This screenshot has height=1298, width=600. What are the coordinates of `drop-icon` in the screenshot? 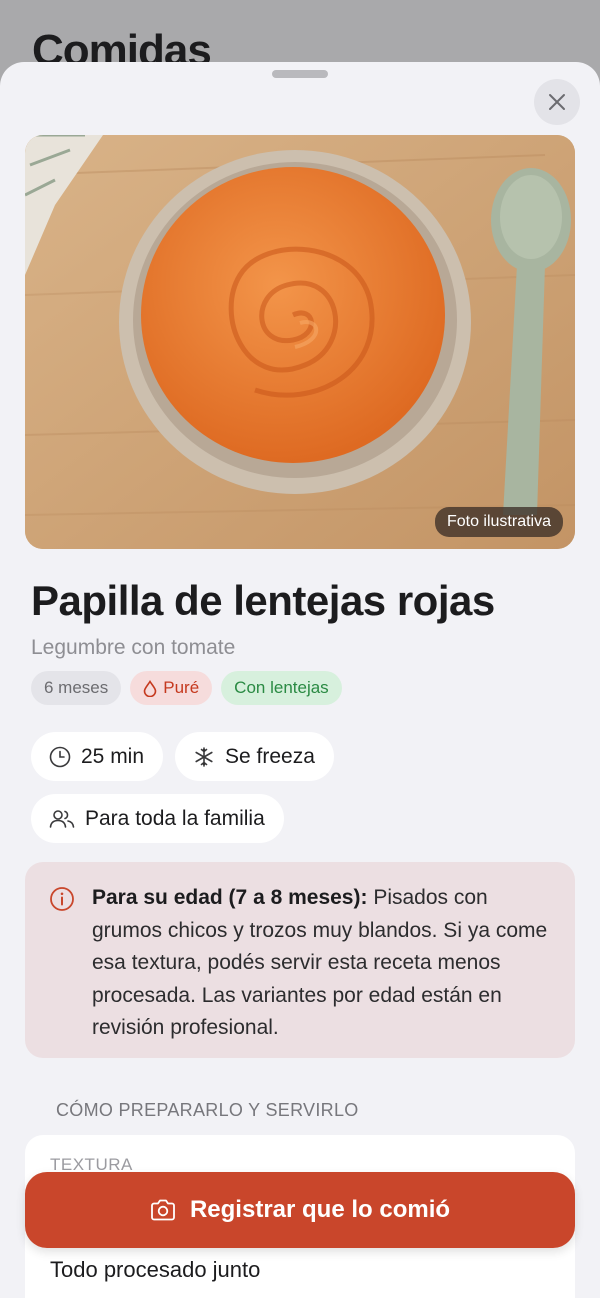 It's located at (150, 688).